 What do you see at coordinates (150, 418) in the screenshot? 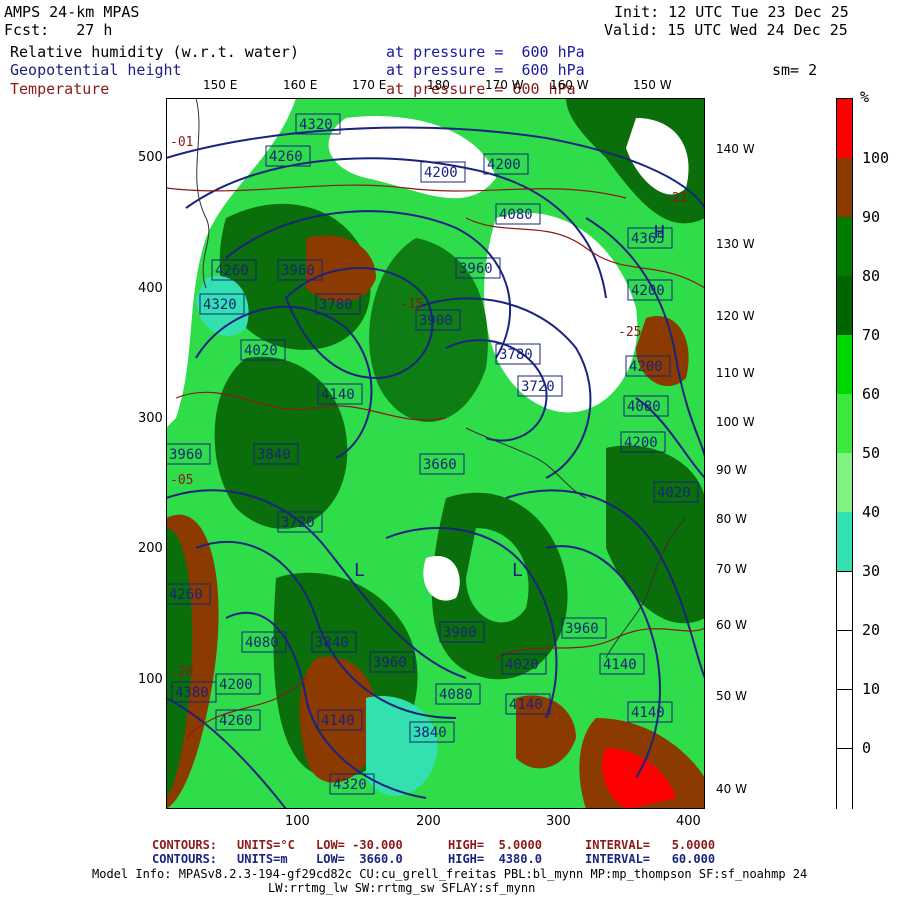
I see `y-tick-label: 300` at bounding box center [150, 418].